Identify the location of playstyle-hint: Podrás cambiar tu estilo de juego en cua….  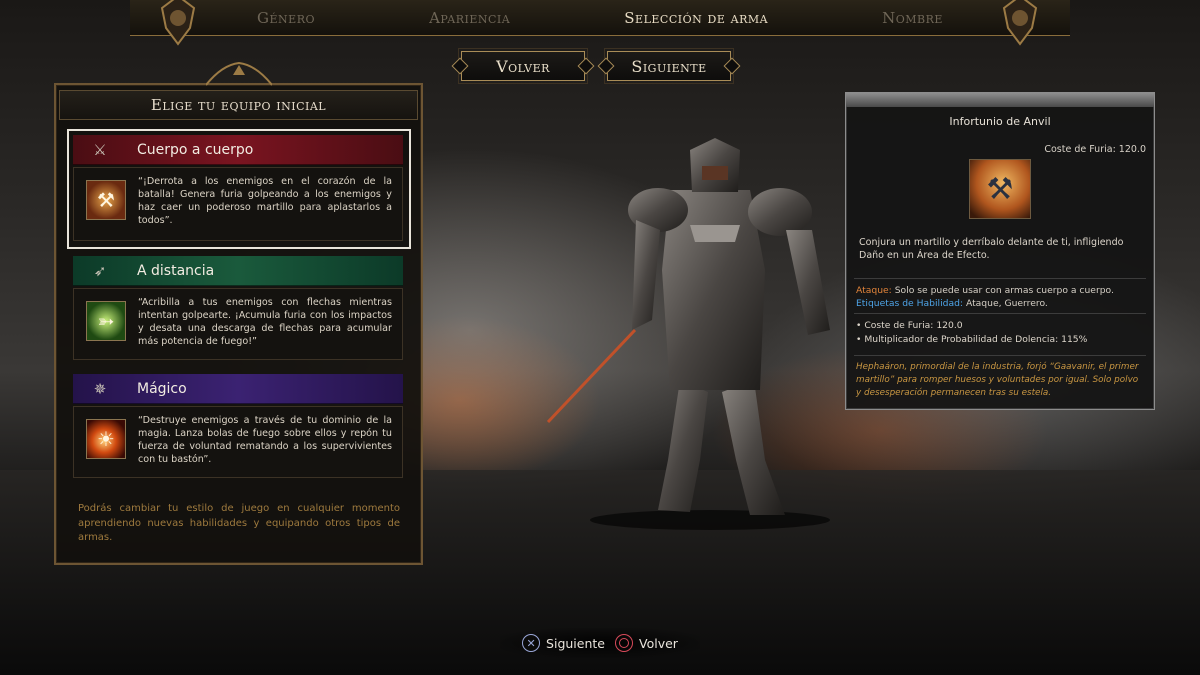
(239, 523).